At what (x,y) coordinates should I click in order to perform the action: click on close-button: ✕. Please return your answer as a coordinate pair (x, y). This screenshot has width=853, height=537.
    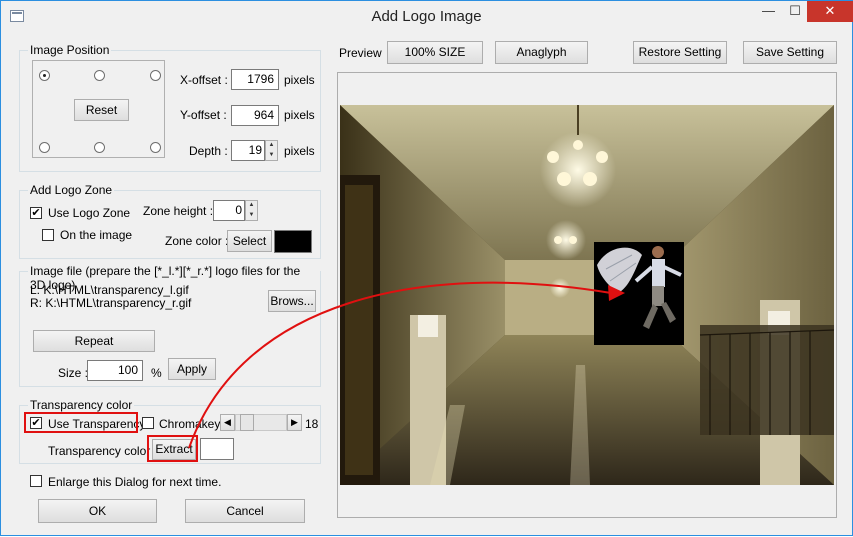
    Looking at the image, I should click on (830, 11).